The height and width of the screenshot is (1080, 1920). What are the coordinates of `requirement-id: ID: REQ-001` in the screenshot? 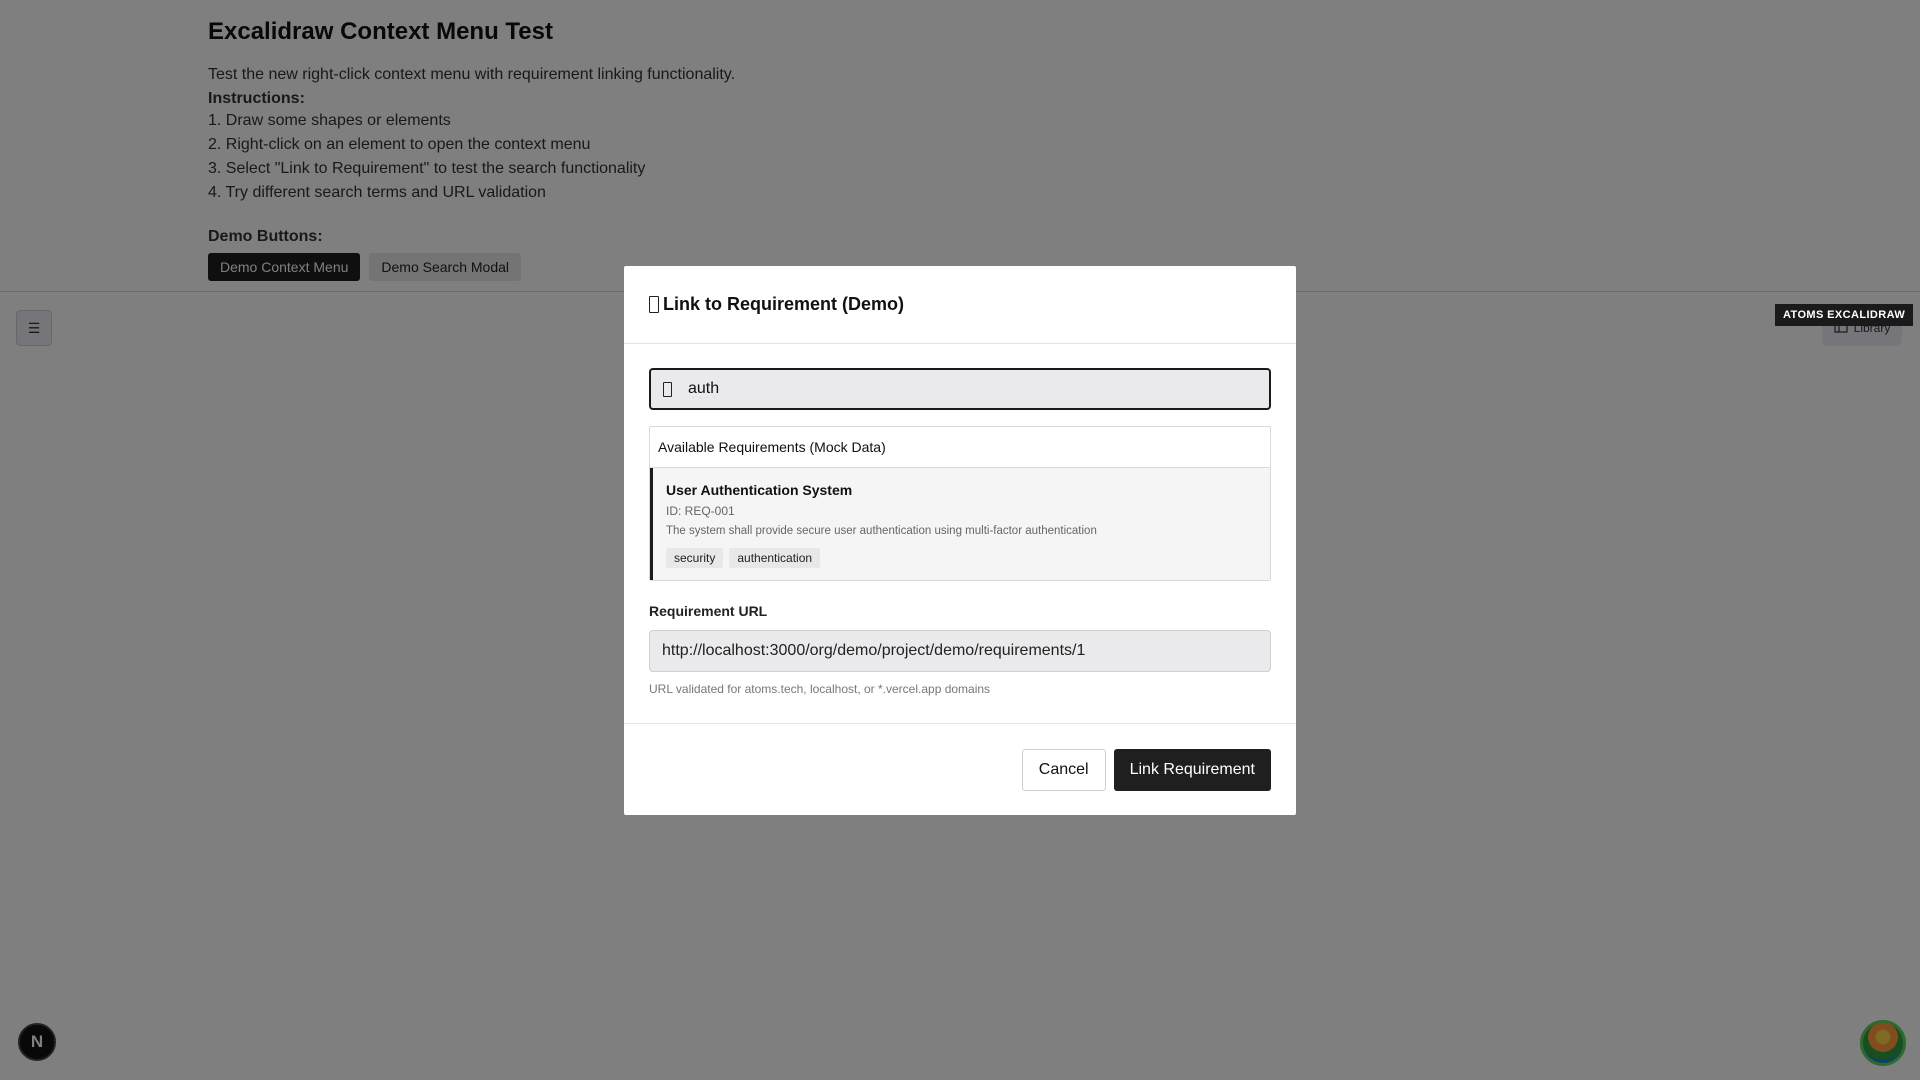 It's located at (700, 511).